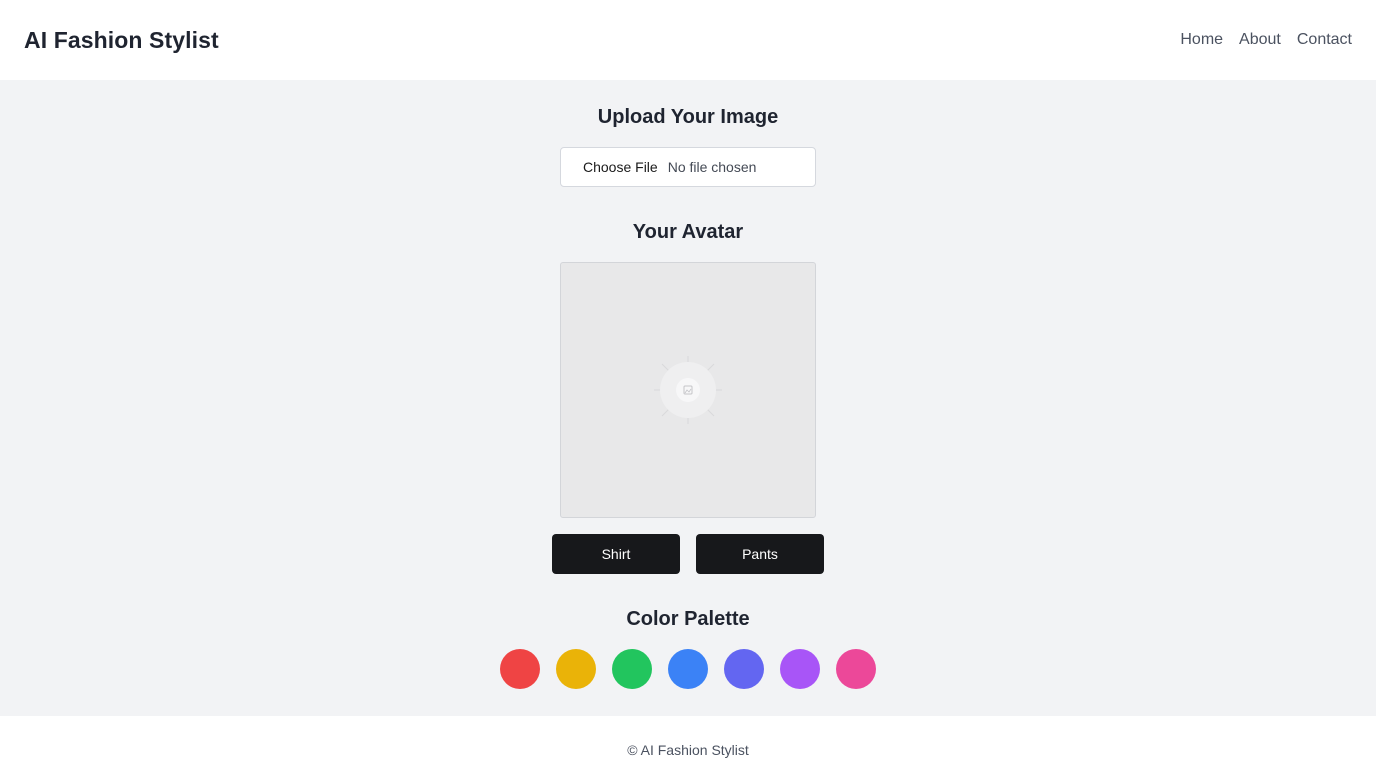 Image resolution: width=1376 pixels, height=784 pixels. Describe the element at coordinates (760, 554) in the screenshot. I see `pants-button: Pants` at that location.